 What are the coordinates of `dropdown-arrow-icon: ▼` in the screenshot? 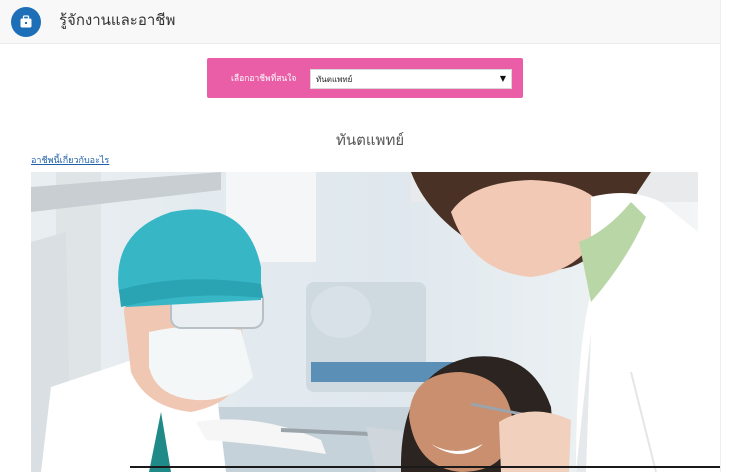 It's located at (502, 78).